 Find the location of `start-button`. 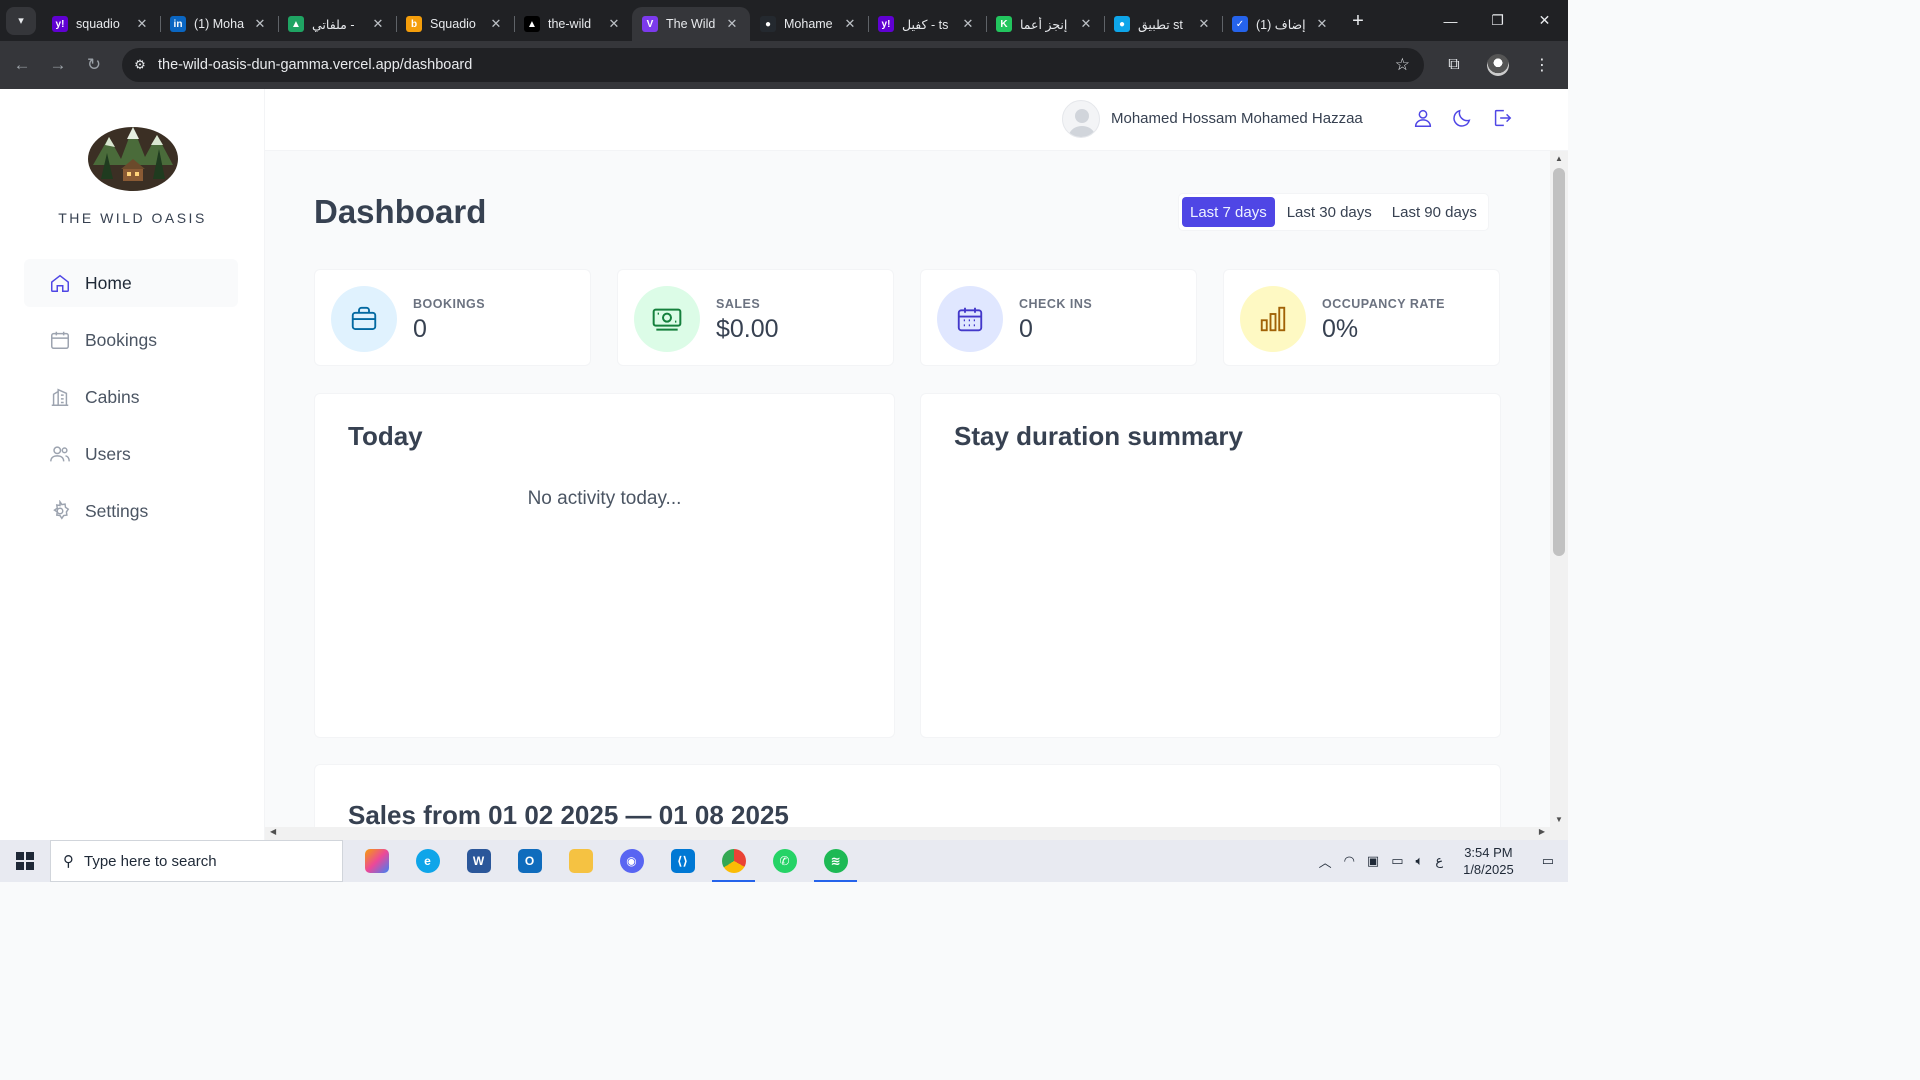

start-button is located at coordinates (25, 861).